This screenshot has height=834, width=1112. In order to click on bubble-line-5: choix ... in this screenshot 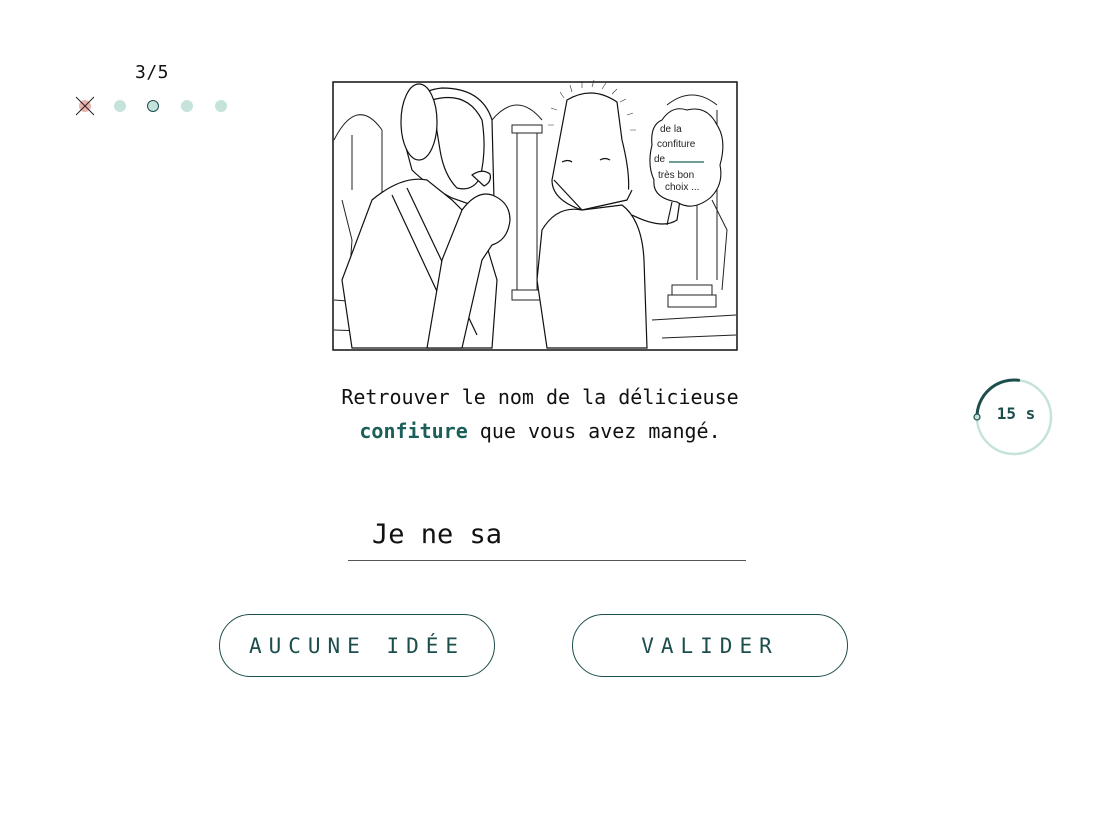, I will do `click(682, 187)`.